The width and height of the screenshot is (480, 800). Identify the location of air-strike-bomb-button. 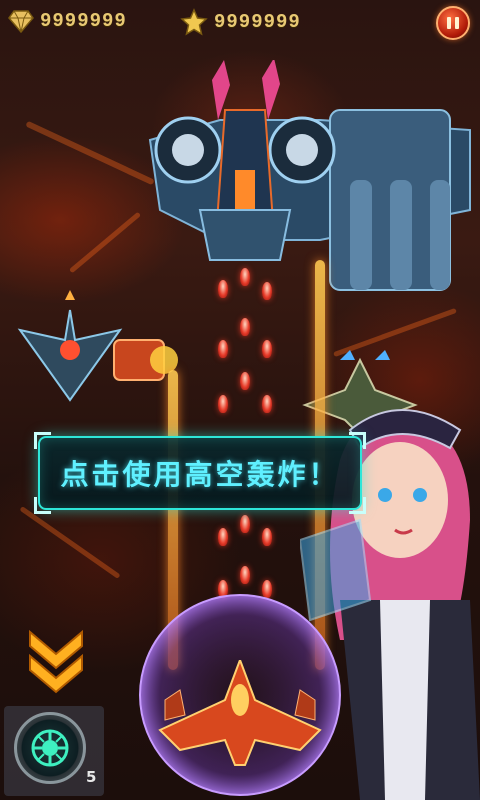
(50, 748).